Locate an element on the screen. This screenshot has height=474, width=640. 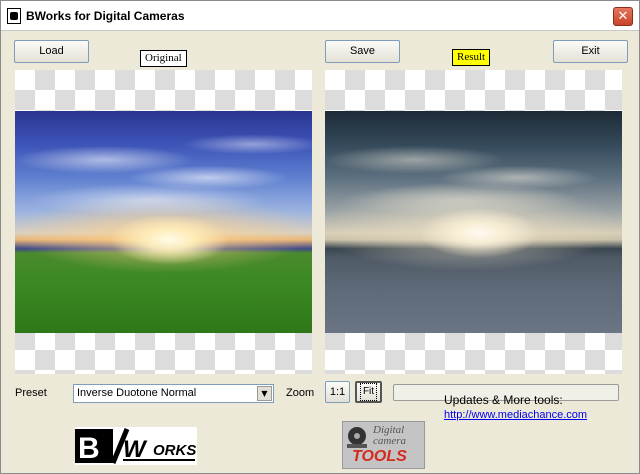
updates-text: Updates & More tools: is located at coordinates (503, 400).